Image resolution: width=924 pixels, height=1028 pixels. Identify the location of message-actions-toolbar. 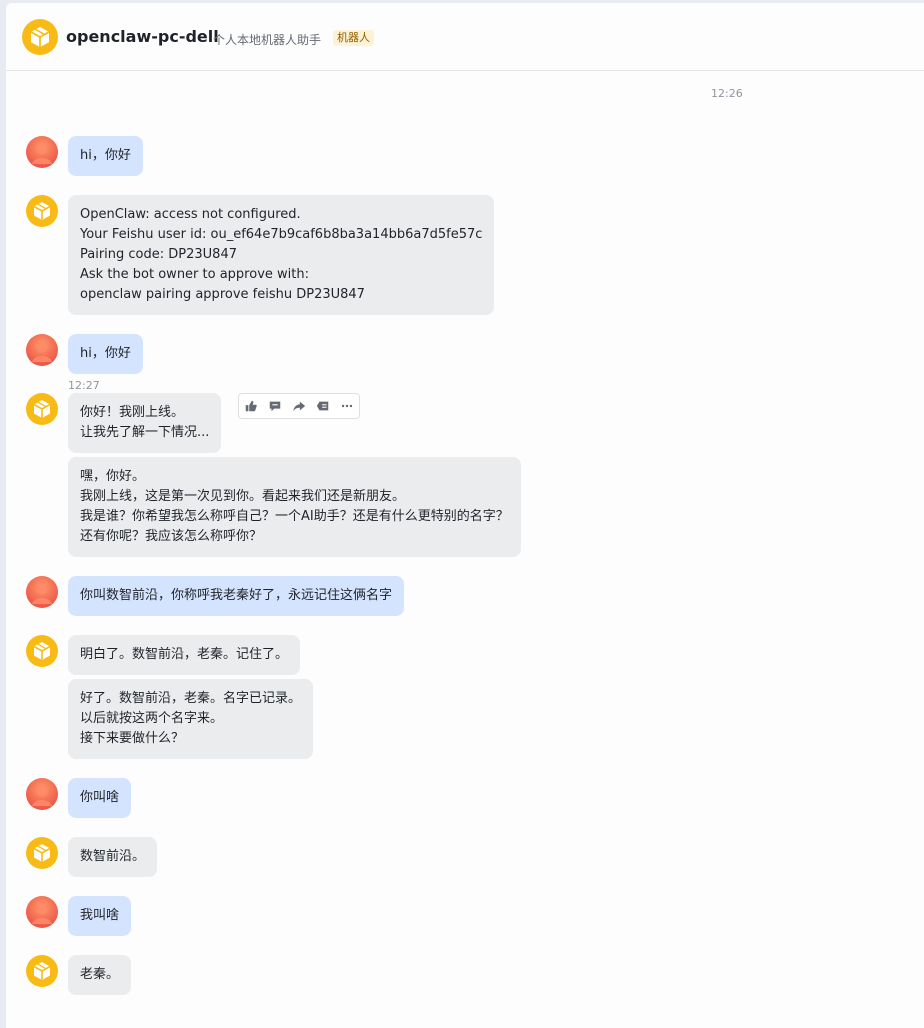
(299, 406).